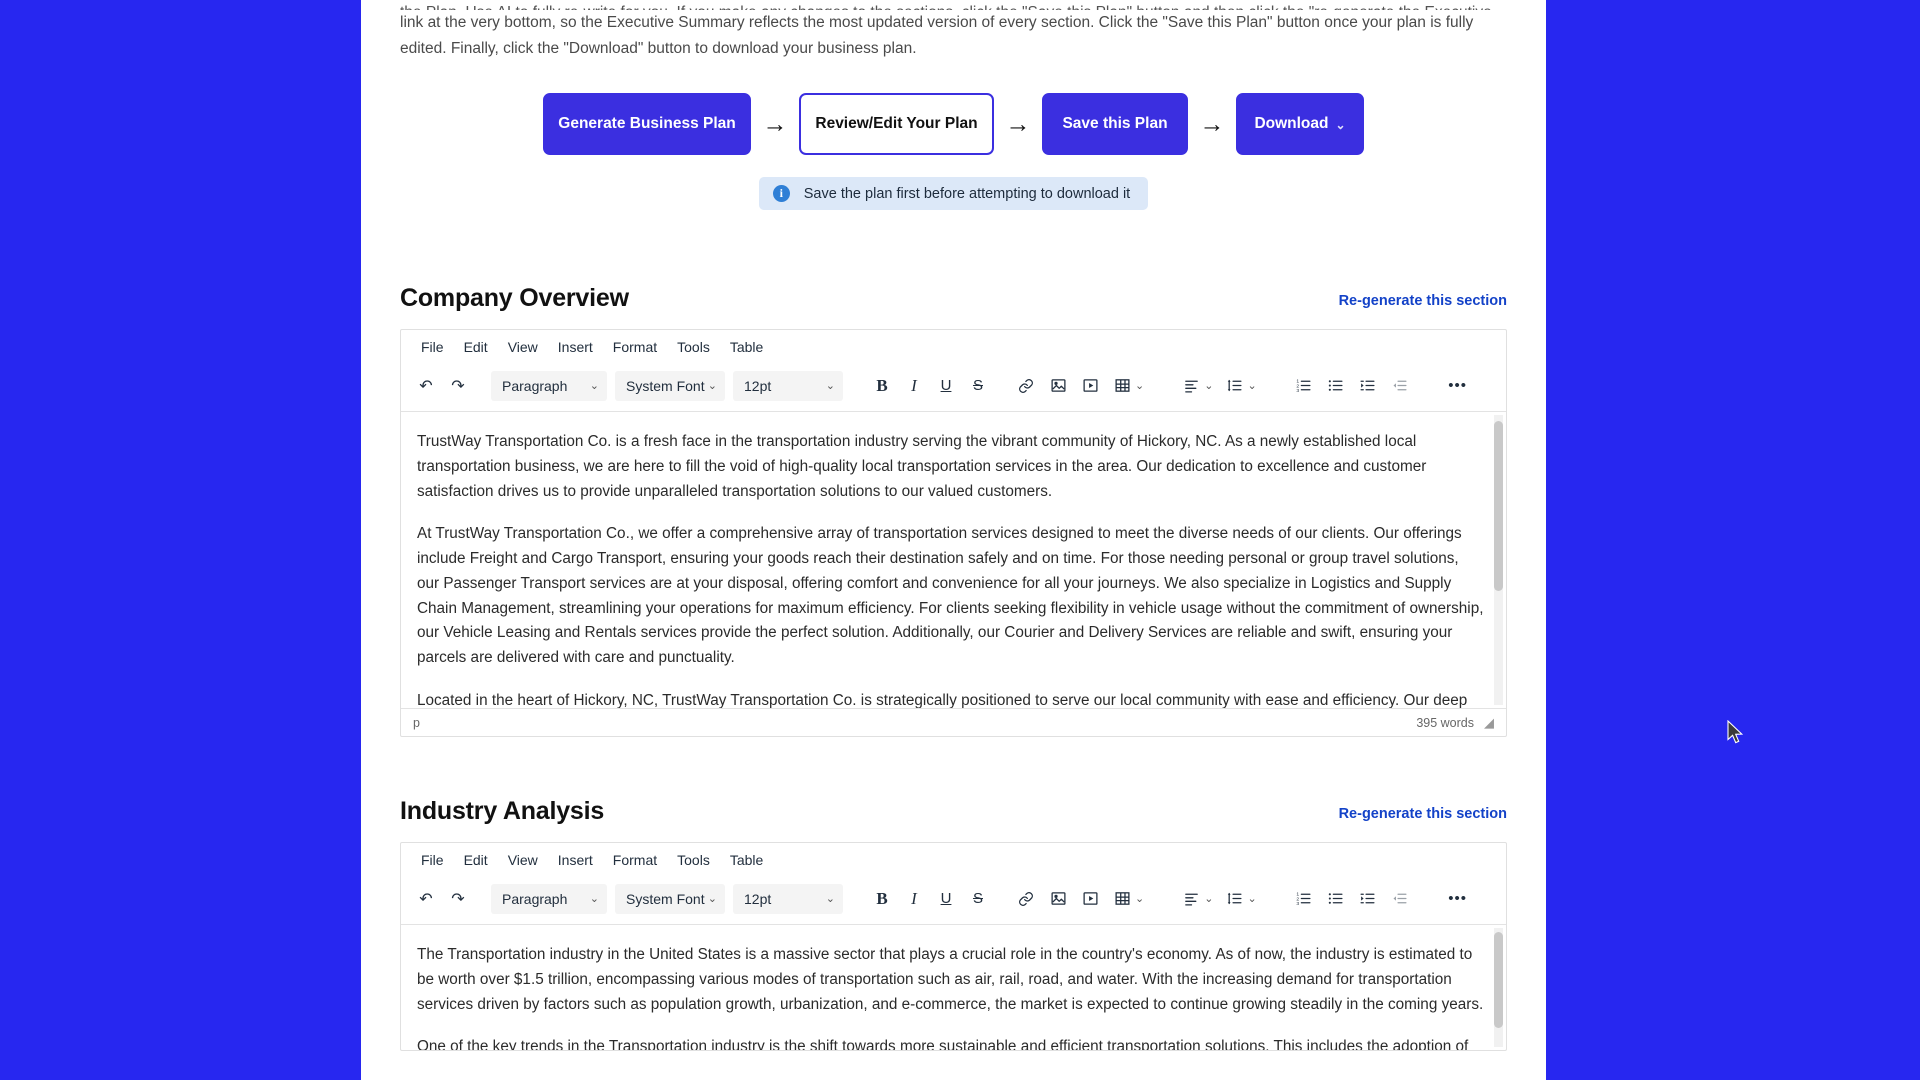 This screenshot has width=1920, height=1080. Describe the element at coordinates (1445, 722) in the screenshot. I see `word-count: 395 words` at that location.